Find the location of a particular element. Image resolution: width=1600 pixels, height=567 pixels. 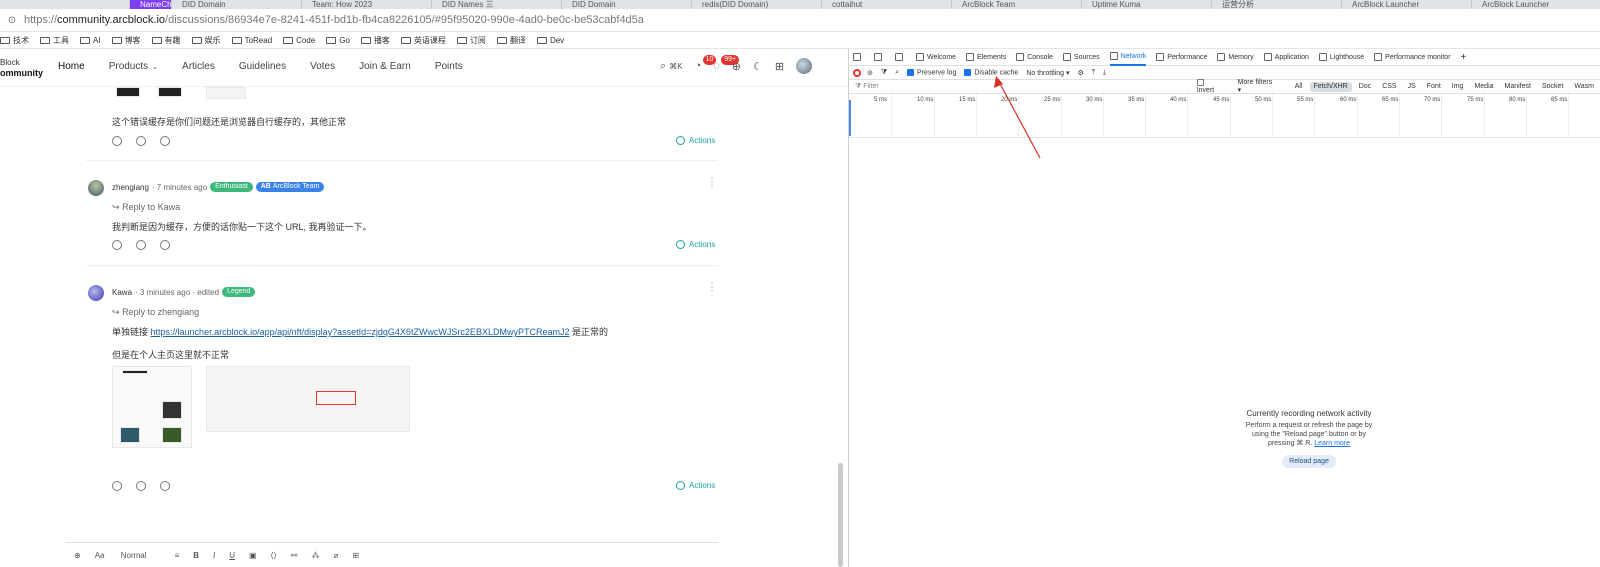

tab-sources: Sources is located at coordinates (1081, 57).